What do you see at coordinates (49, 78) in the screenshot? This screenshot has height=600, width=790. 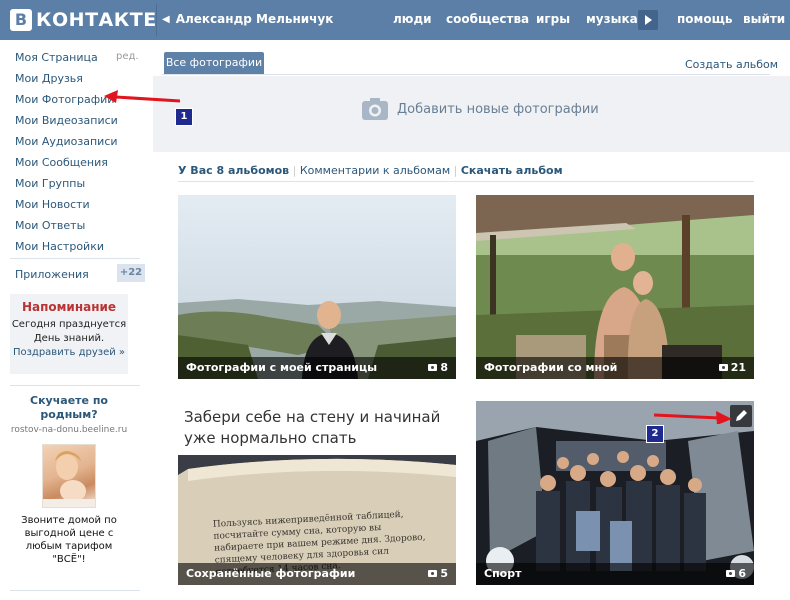 I see `sidebar-item-friends: Мои Друзья` at bounding box center [49, 78].